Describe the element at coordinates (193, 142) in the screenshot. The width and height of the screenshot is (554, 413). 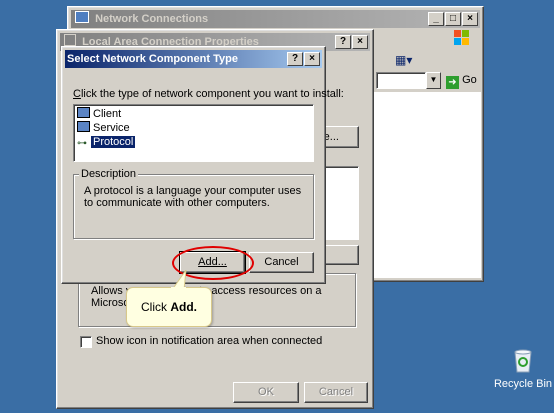
I see `list-item-protocol: ⊶ Protocol` at that location.